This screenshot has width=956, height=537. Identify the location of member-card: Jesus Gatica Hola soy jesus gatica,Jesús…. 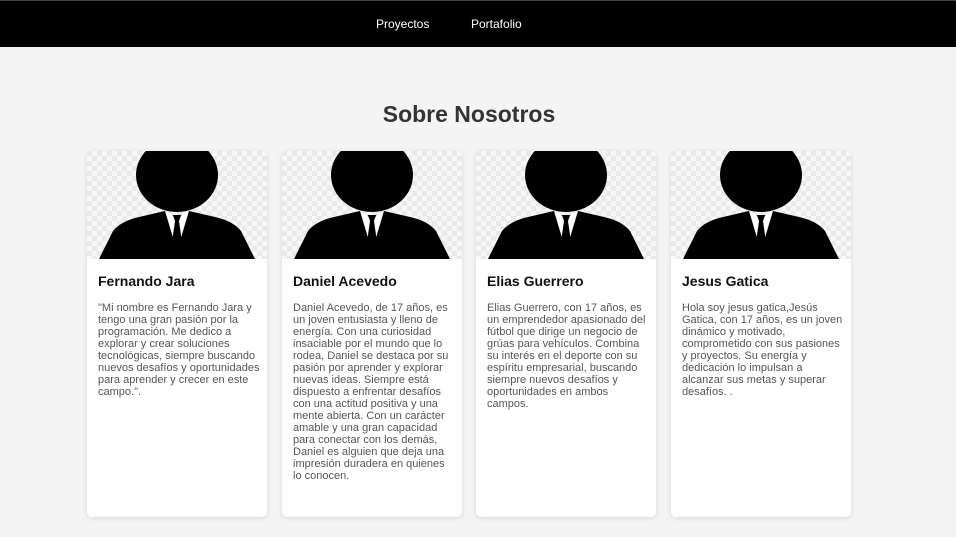
(761, 334).